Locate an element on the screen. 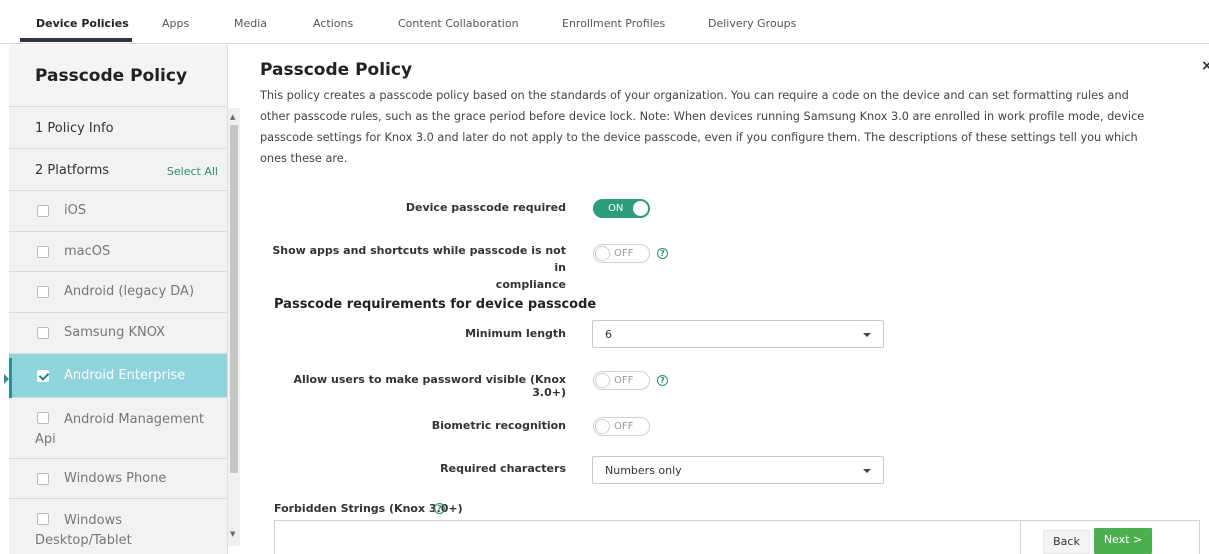 The image size is (1209, 554). platform-windows-phone: Windows Phone is located at coordinates (118, 479).